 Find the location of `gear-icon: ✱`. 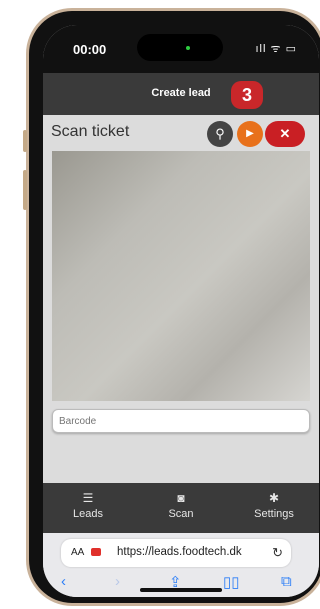

gear-icon: ✱ is located at coordinates (274, 498).